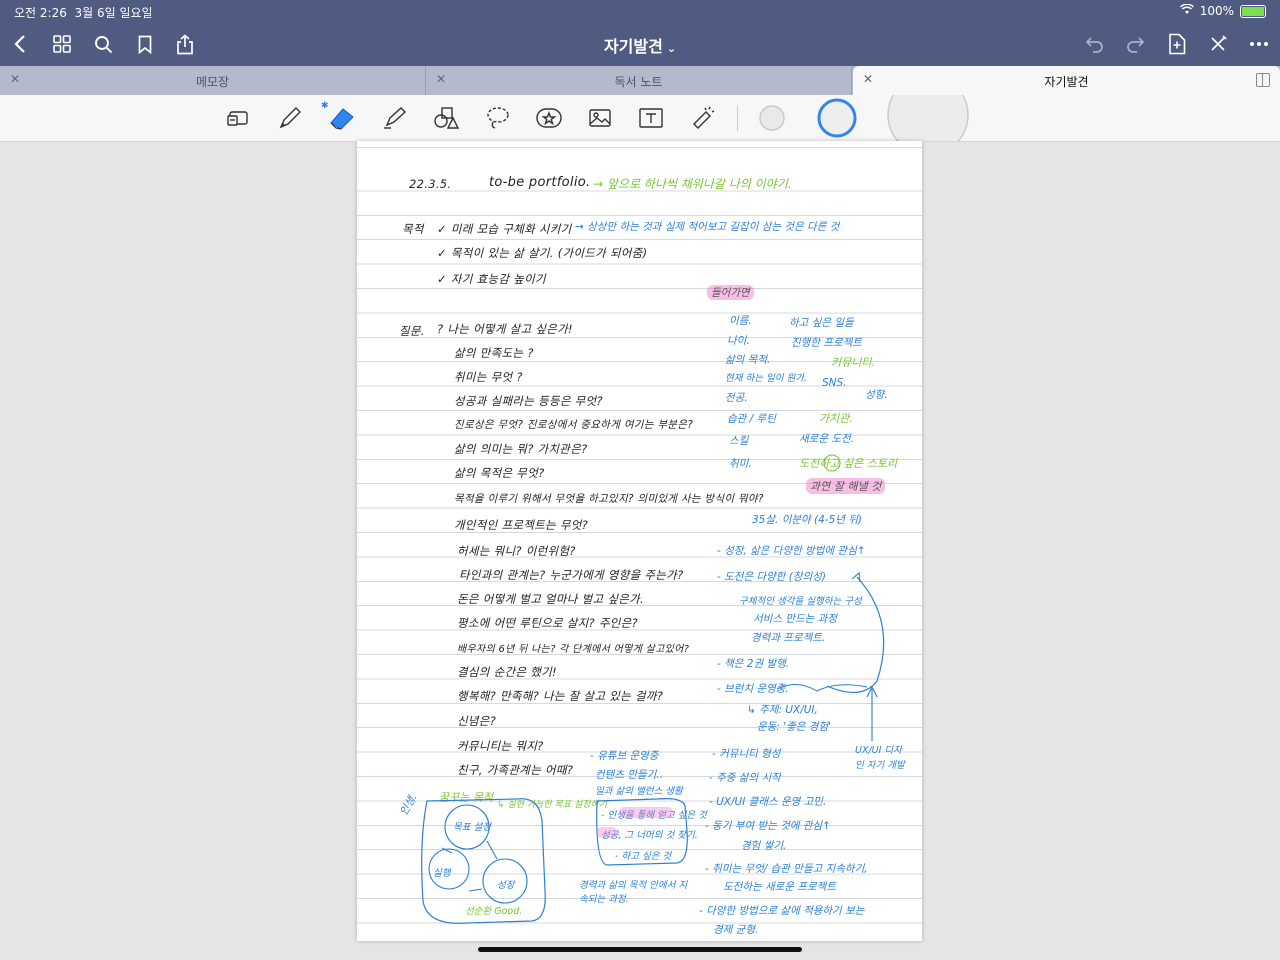 The width and height of the screenshot is (1280, 960). I want to click on tool-bar: ✱, so click(640, 118).